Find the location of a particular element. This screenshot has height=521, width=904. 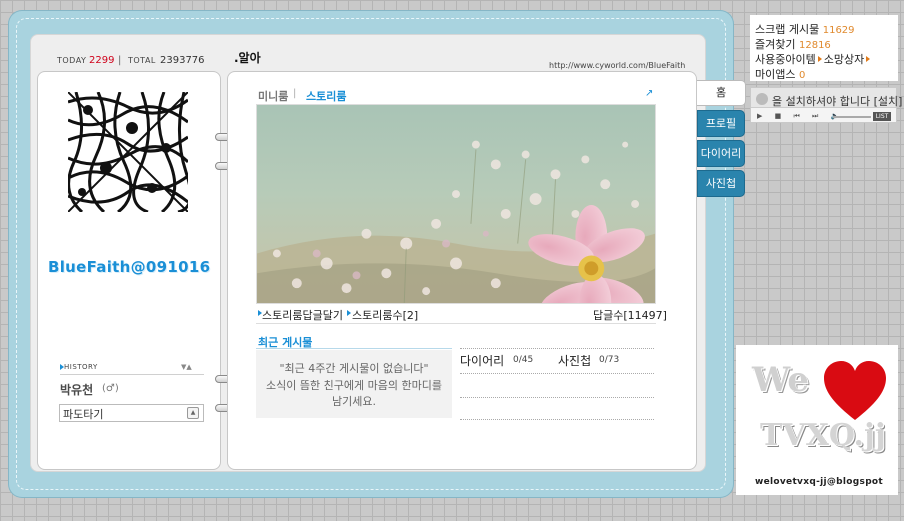

banner-we-text: We is located at coordinates (781, 380).